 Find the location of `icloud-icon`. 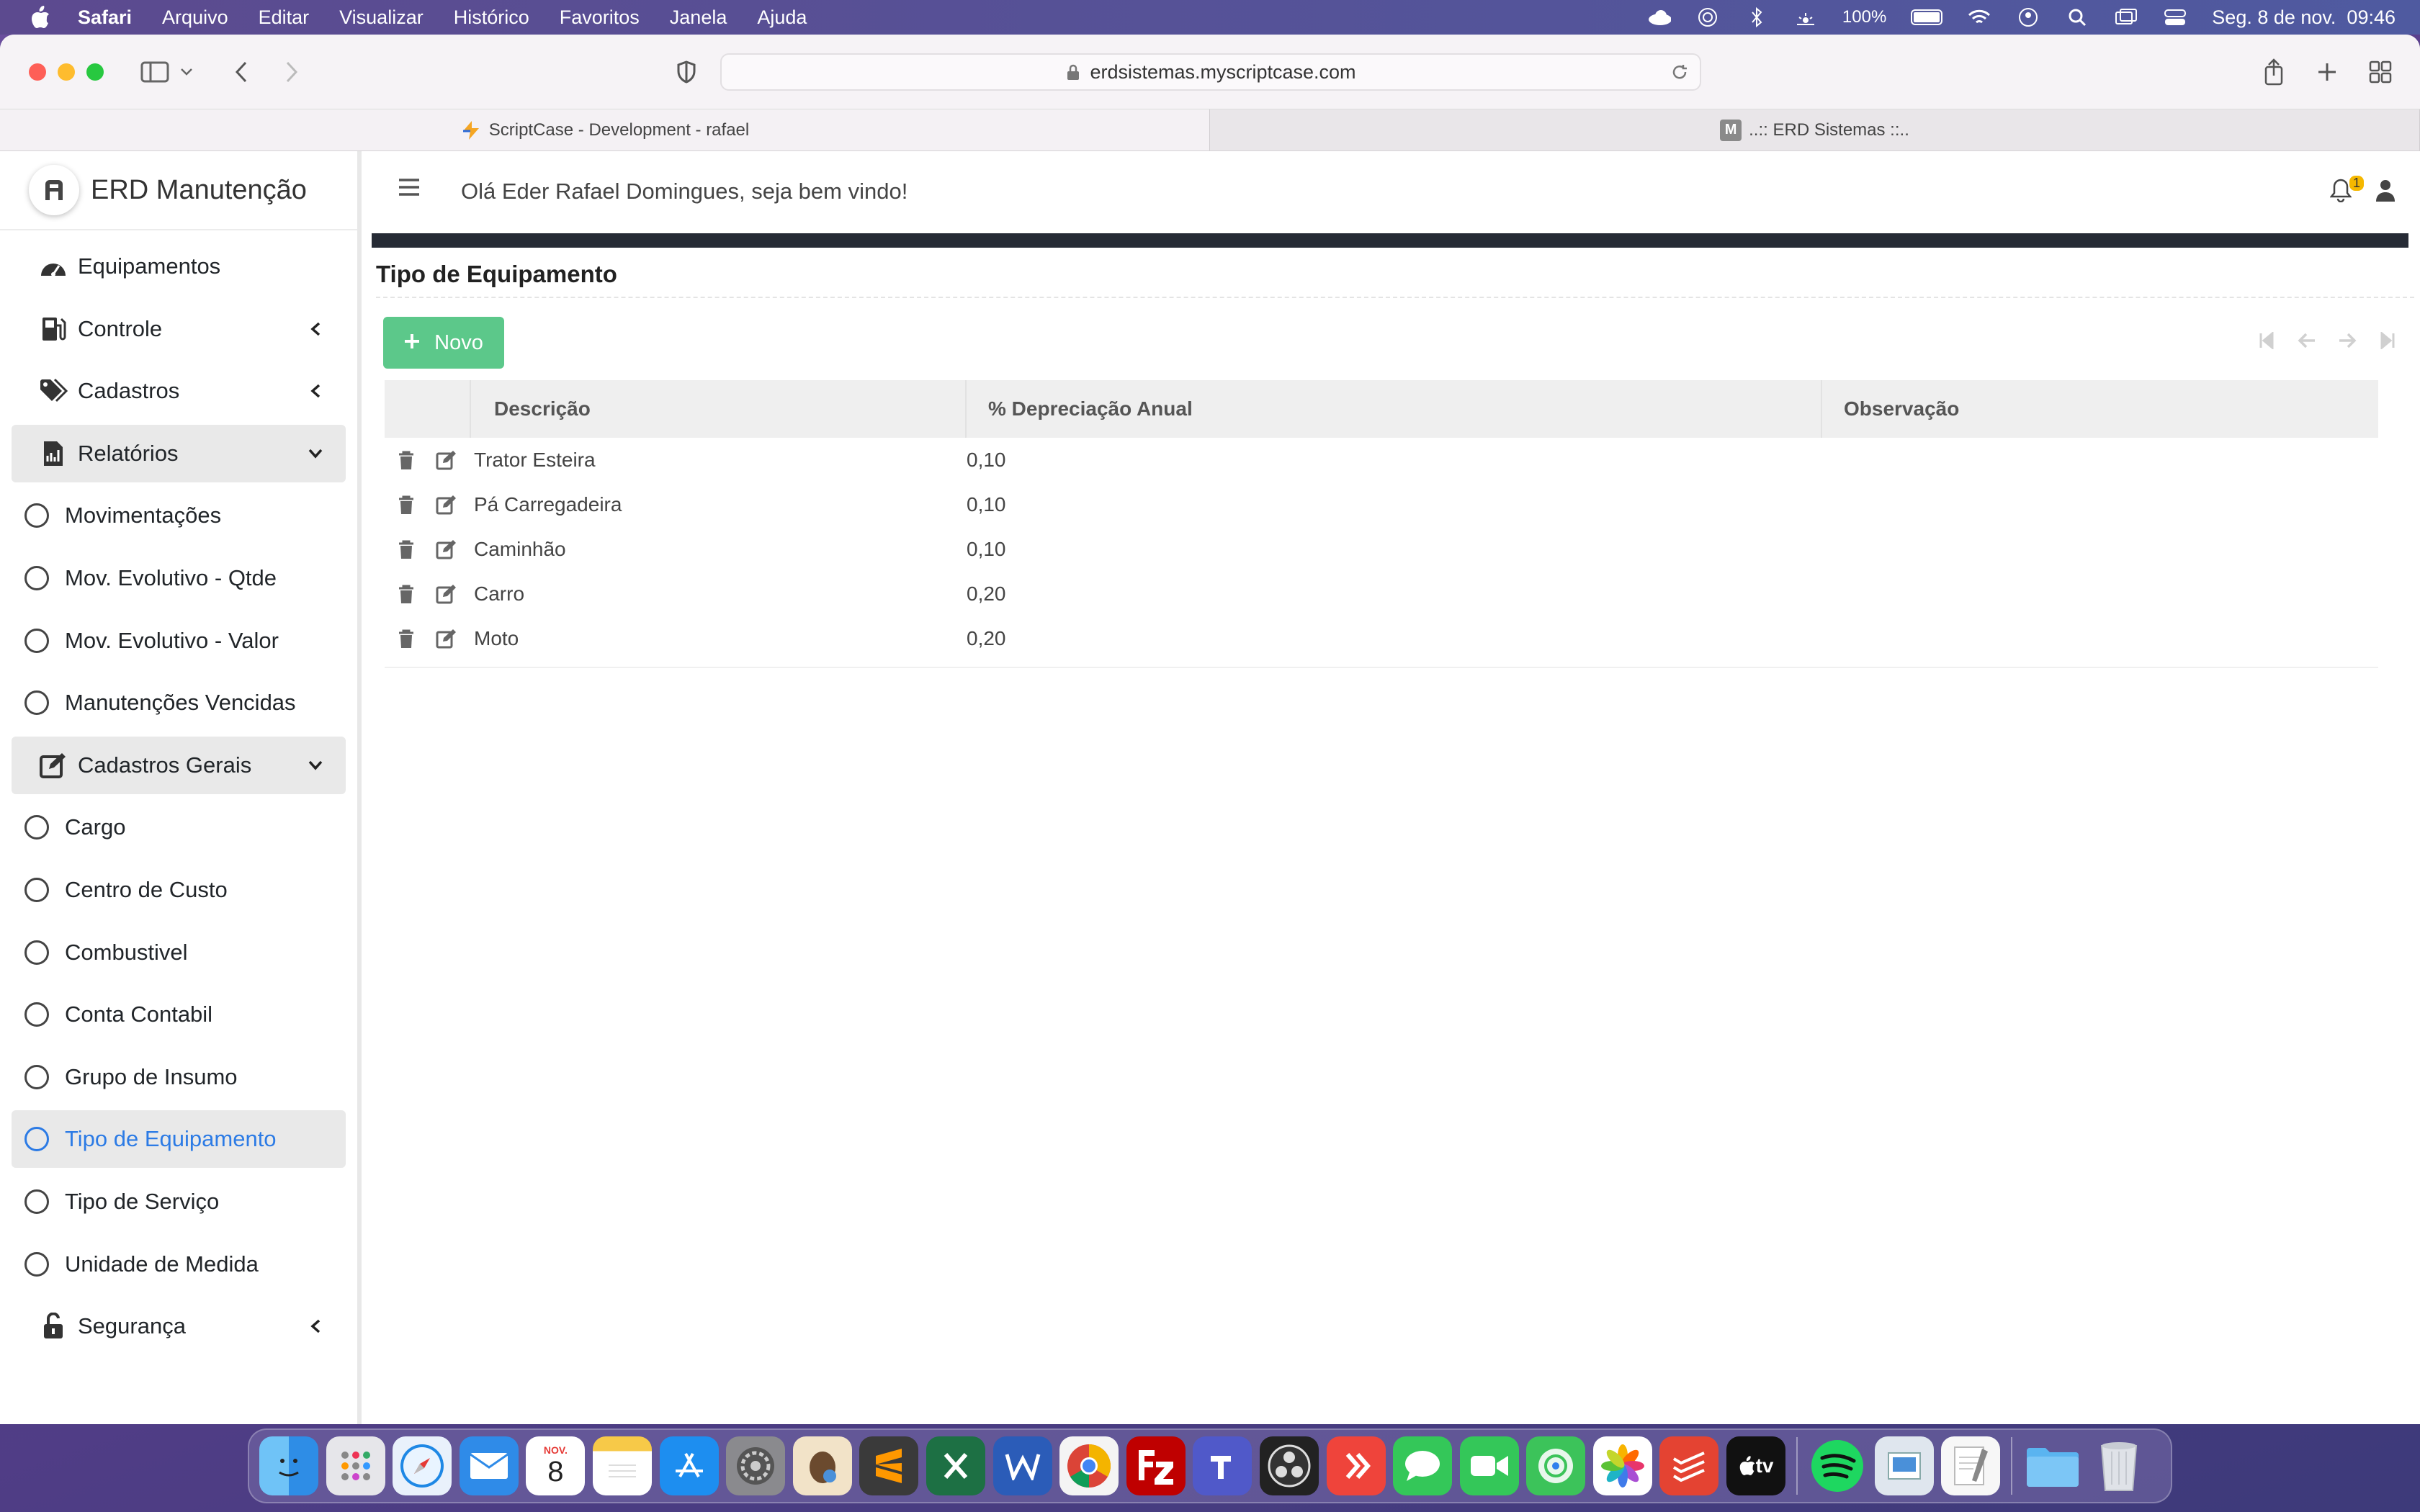

icloud-icon is located at coordinates (1658, 17).